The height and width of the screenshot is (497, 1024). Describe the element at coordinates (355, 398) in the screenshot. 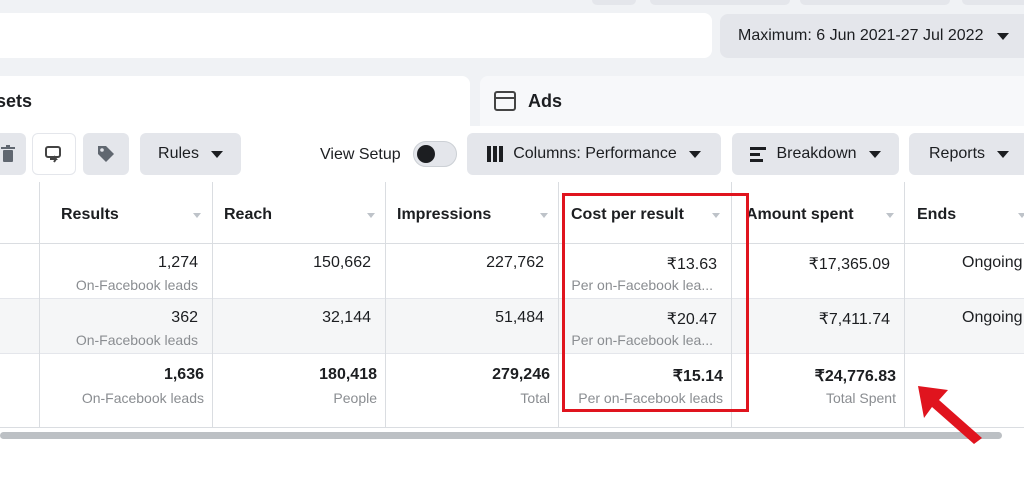

I see `total-reach-sub: People` at that location.